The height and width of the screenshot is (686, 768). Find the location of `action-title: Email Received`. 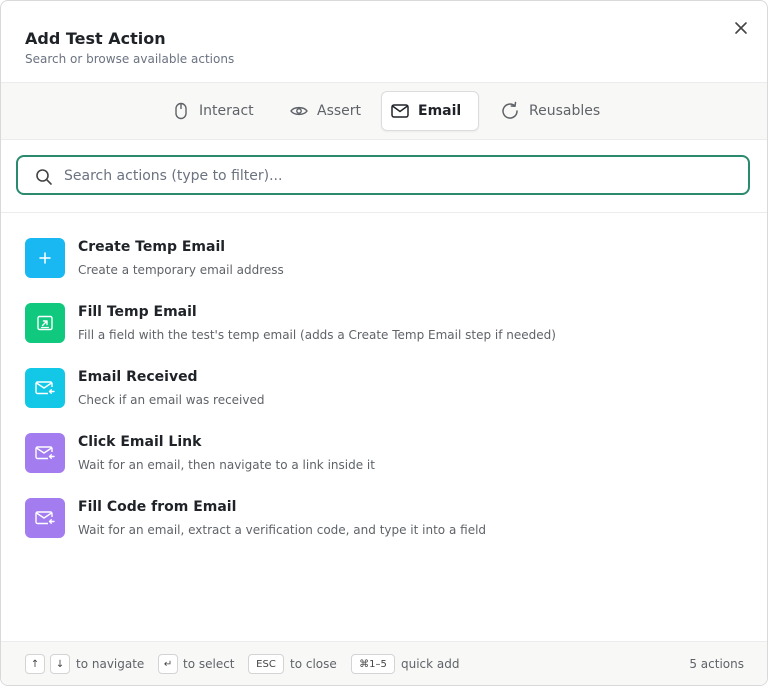

action-title: Email Received is located at coordinates (138, 377).